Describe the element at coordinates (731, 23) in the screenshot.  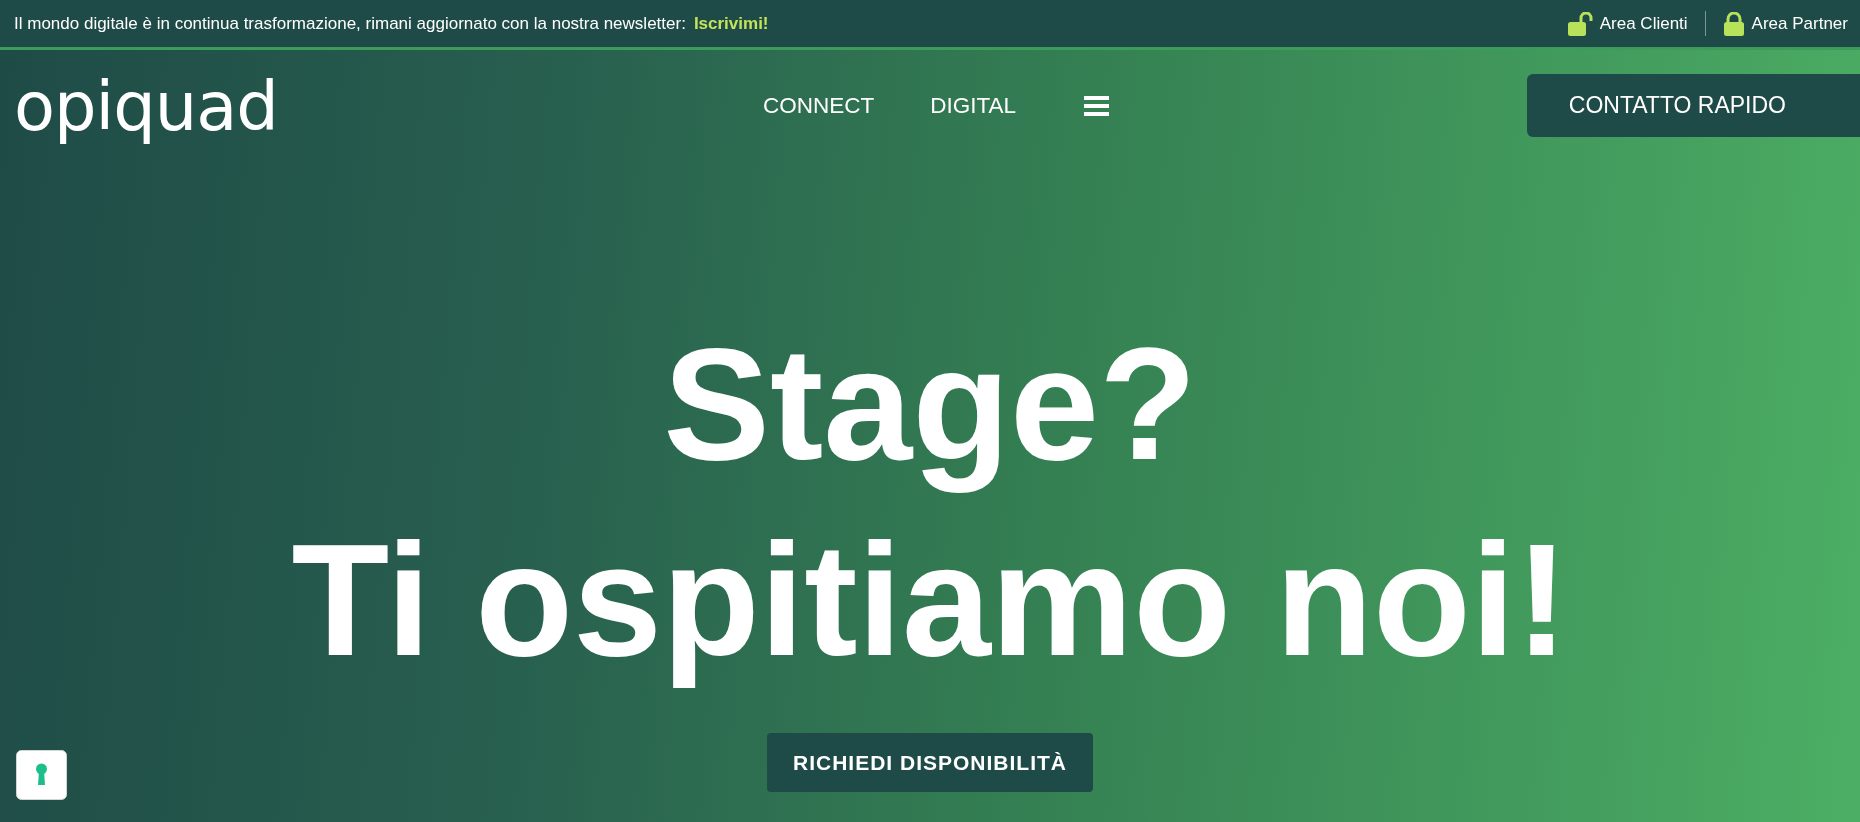
I see `subscribe-link: Iscrivimi!` at that location.